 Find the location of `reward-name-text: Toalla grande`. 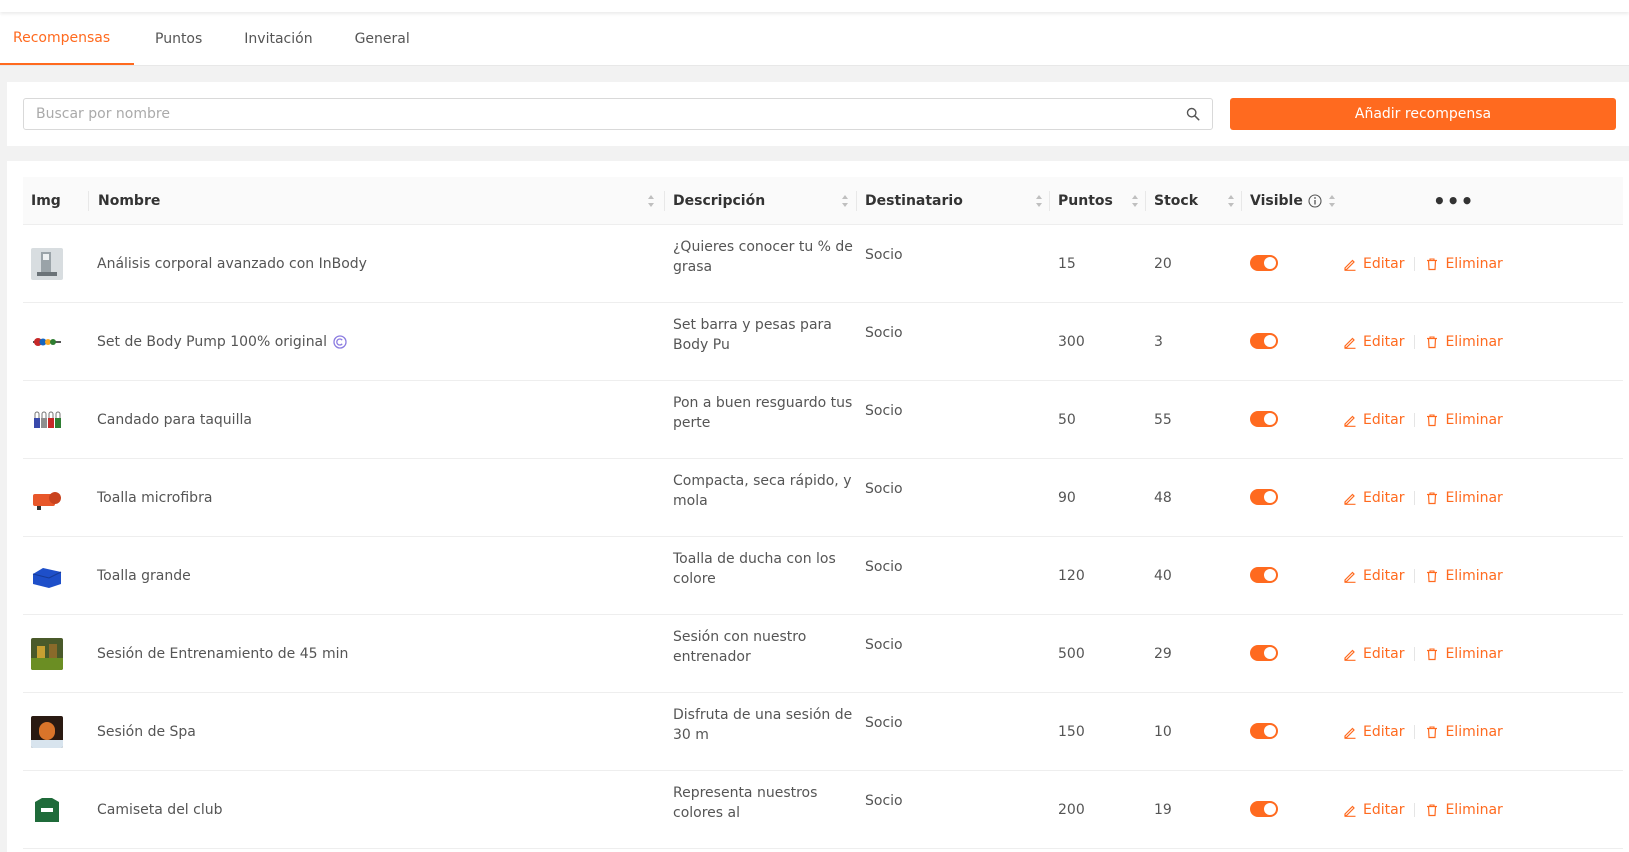

reward-name-text: Toalla grande is located at coordinates (144, 576).